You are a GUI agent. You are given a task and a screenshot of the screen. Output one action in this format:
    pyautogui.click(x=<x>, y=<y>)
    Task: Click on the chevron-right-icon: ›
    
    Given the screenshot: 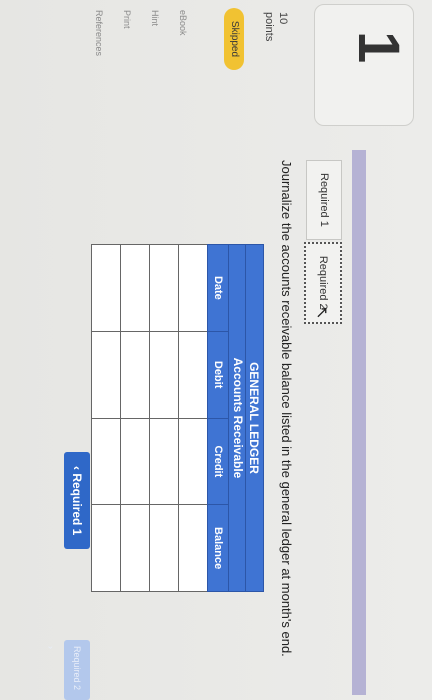 What is the action you would take?
    pyautogui.click(x=51, y=647)
    